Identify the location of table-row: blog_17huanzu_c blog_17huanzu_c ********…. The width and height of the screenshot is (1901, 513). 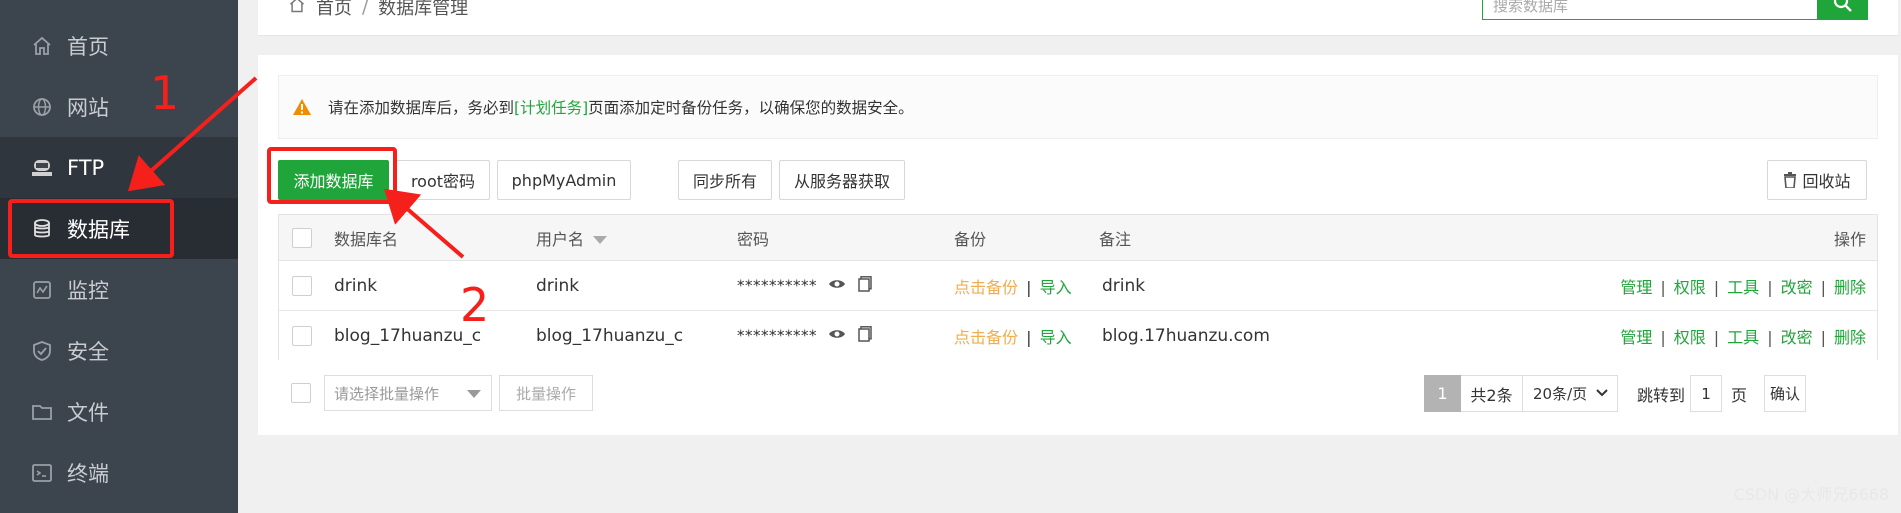
(1078, 336).